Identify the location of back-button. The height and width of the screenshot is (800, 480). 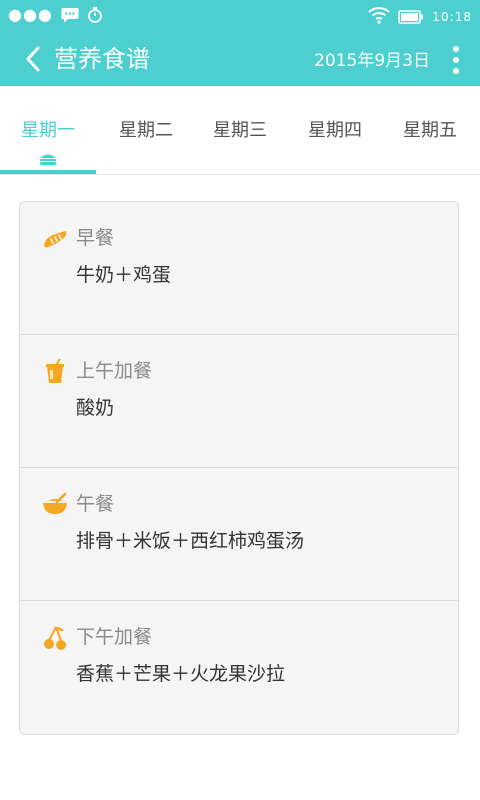
(33, 59).